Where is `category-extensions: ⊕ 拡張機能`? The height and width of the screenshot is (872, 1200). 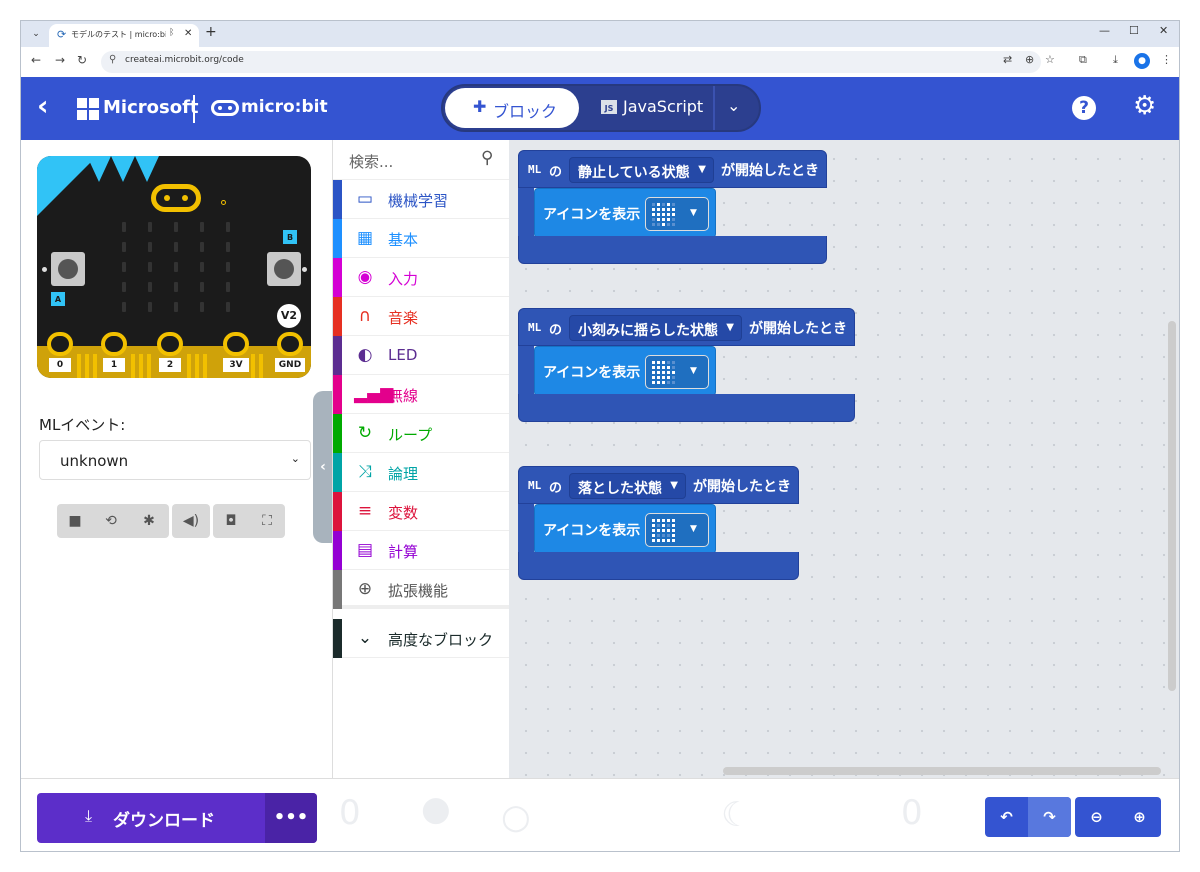
category-extensions: ⊕ 拡張機能 is located at coordinates (421, 589).